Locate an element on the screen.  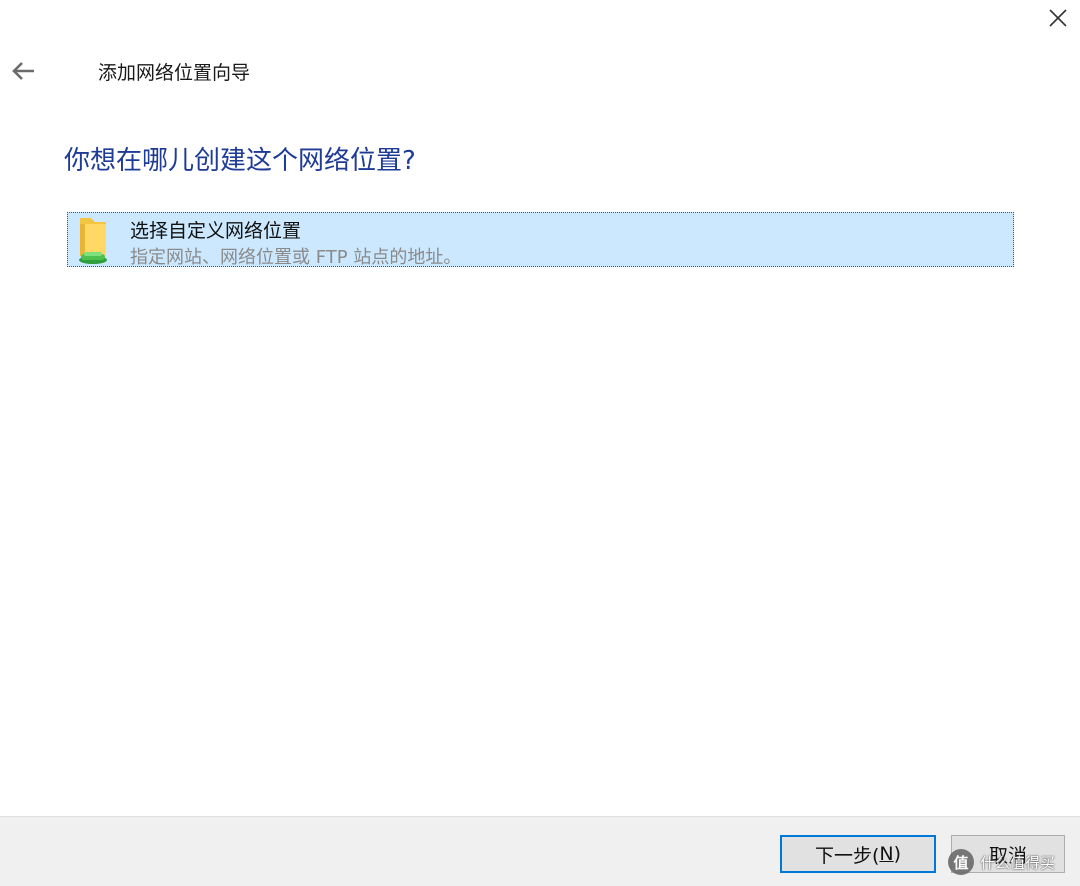
back-arrow-icon is located at coordinates (23, 71).